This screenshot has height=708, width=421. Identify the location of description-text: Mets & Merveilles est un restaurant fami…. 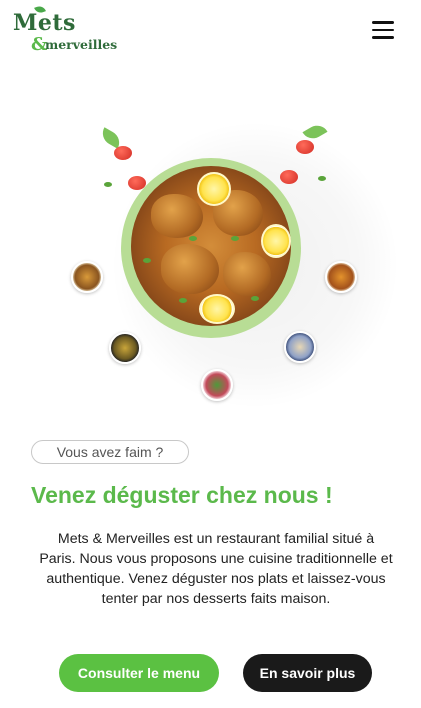
(216, 569).